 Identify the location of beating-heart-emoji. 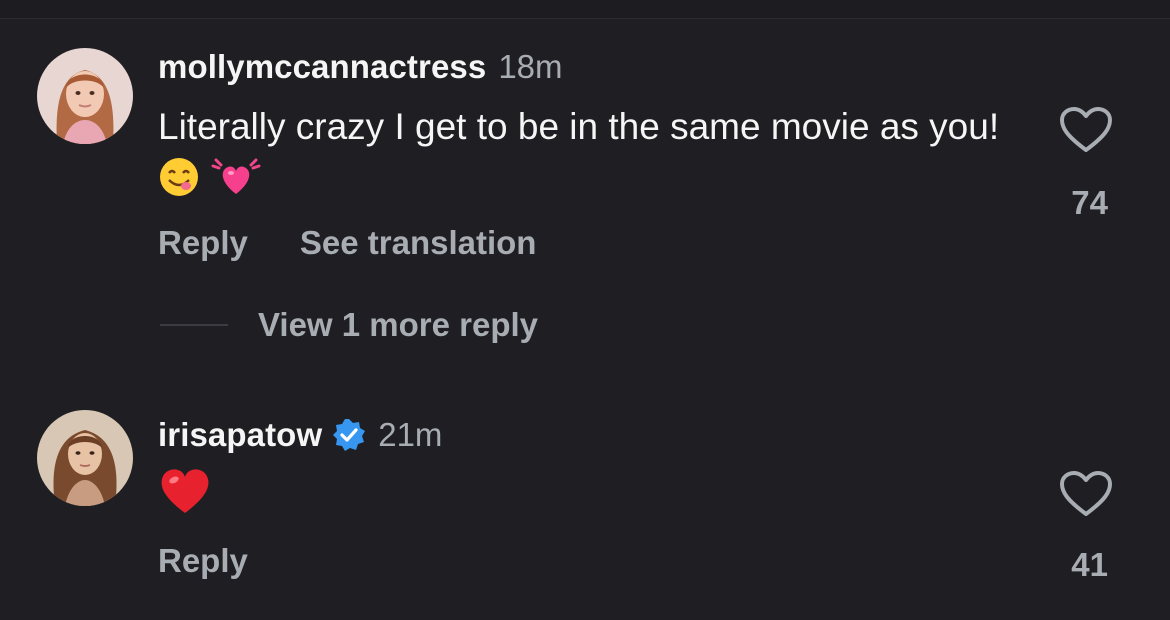
(236, 181).